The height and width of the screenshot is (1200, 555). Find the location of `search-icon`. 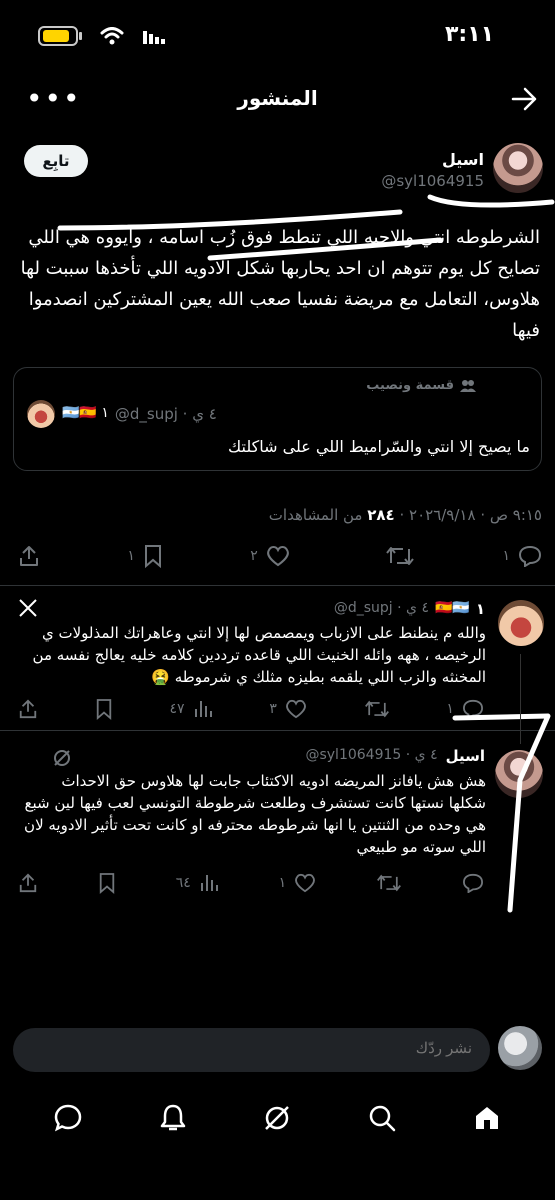

search-icon is located at coordinates (382, 1118).